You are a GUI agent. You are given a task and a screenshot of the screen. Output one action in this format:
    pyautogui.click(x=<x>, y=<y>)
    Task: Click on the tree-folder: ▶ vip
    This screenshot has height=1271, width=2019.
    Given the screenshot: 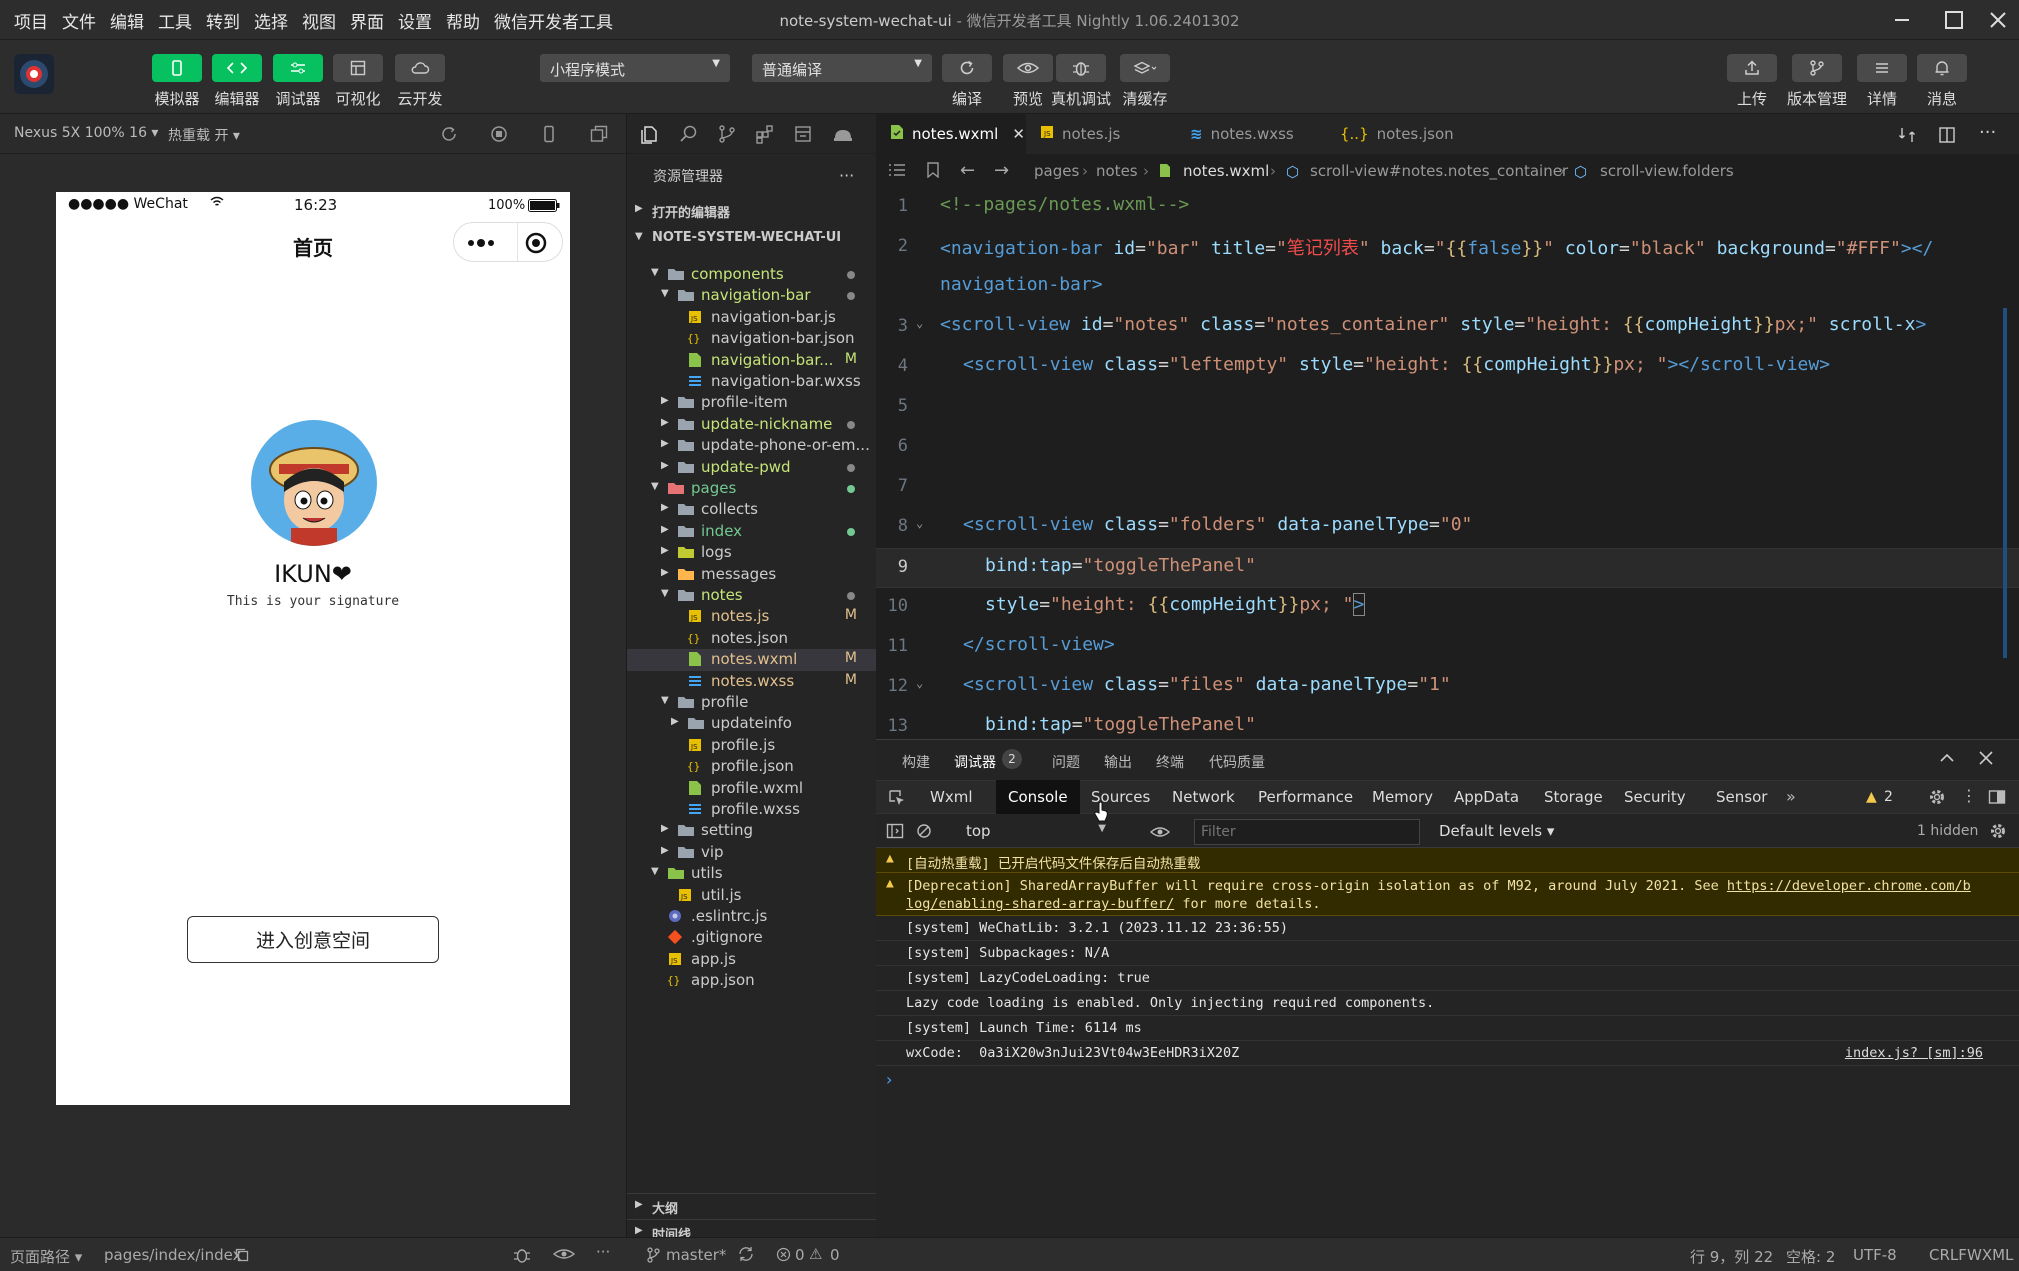 What is the action you would take?
    pyautogui.click(x=752, y=852)
    